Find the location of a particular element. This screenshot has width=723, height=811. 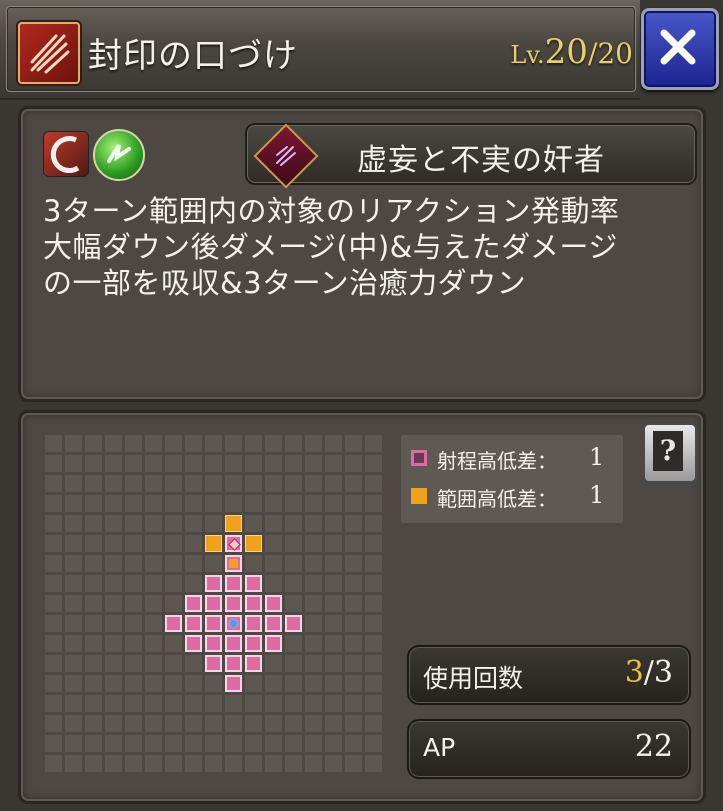

uses-count: 使用回数 3/3 is located at coordinates (549, 675).